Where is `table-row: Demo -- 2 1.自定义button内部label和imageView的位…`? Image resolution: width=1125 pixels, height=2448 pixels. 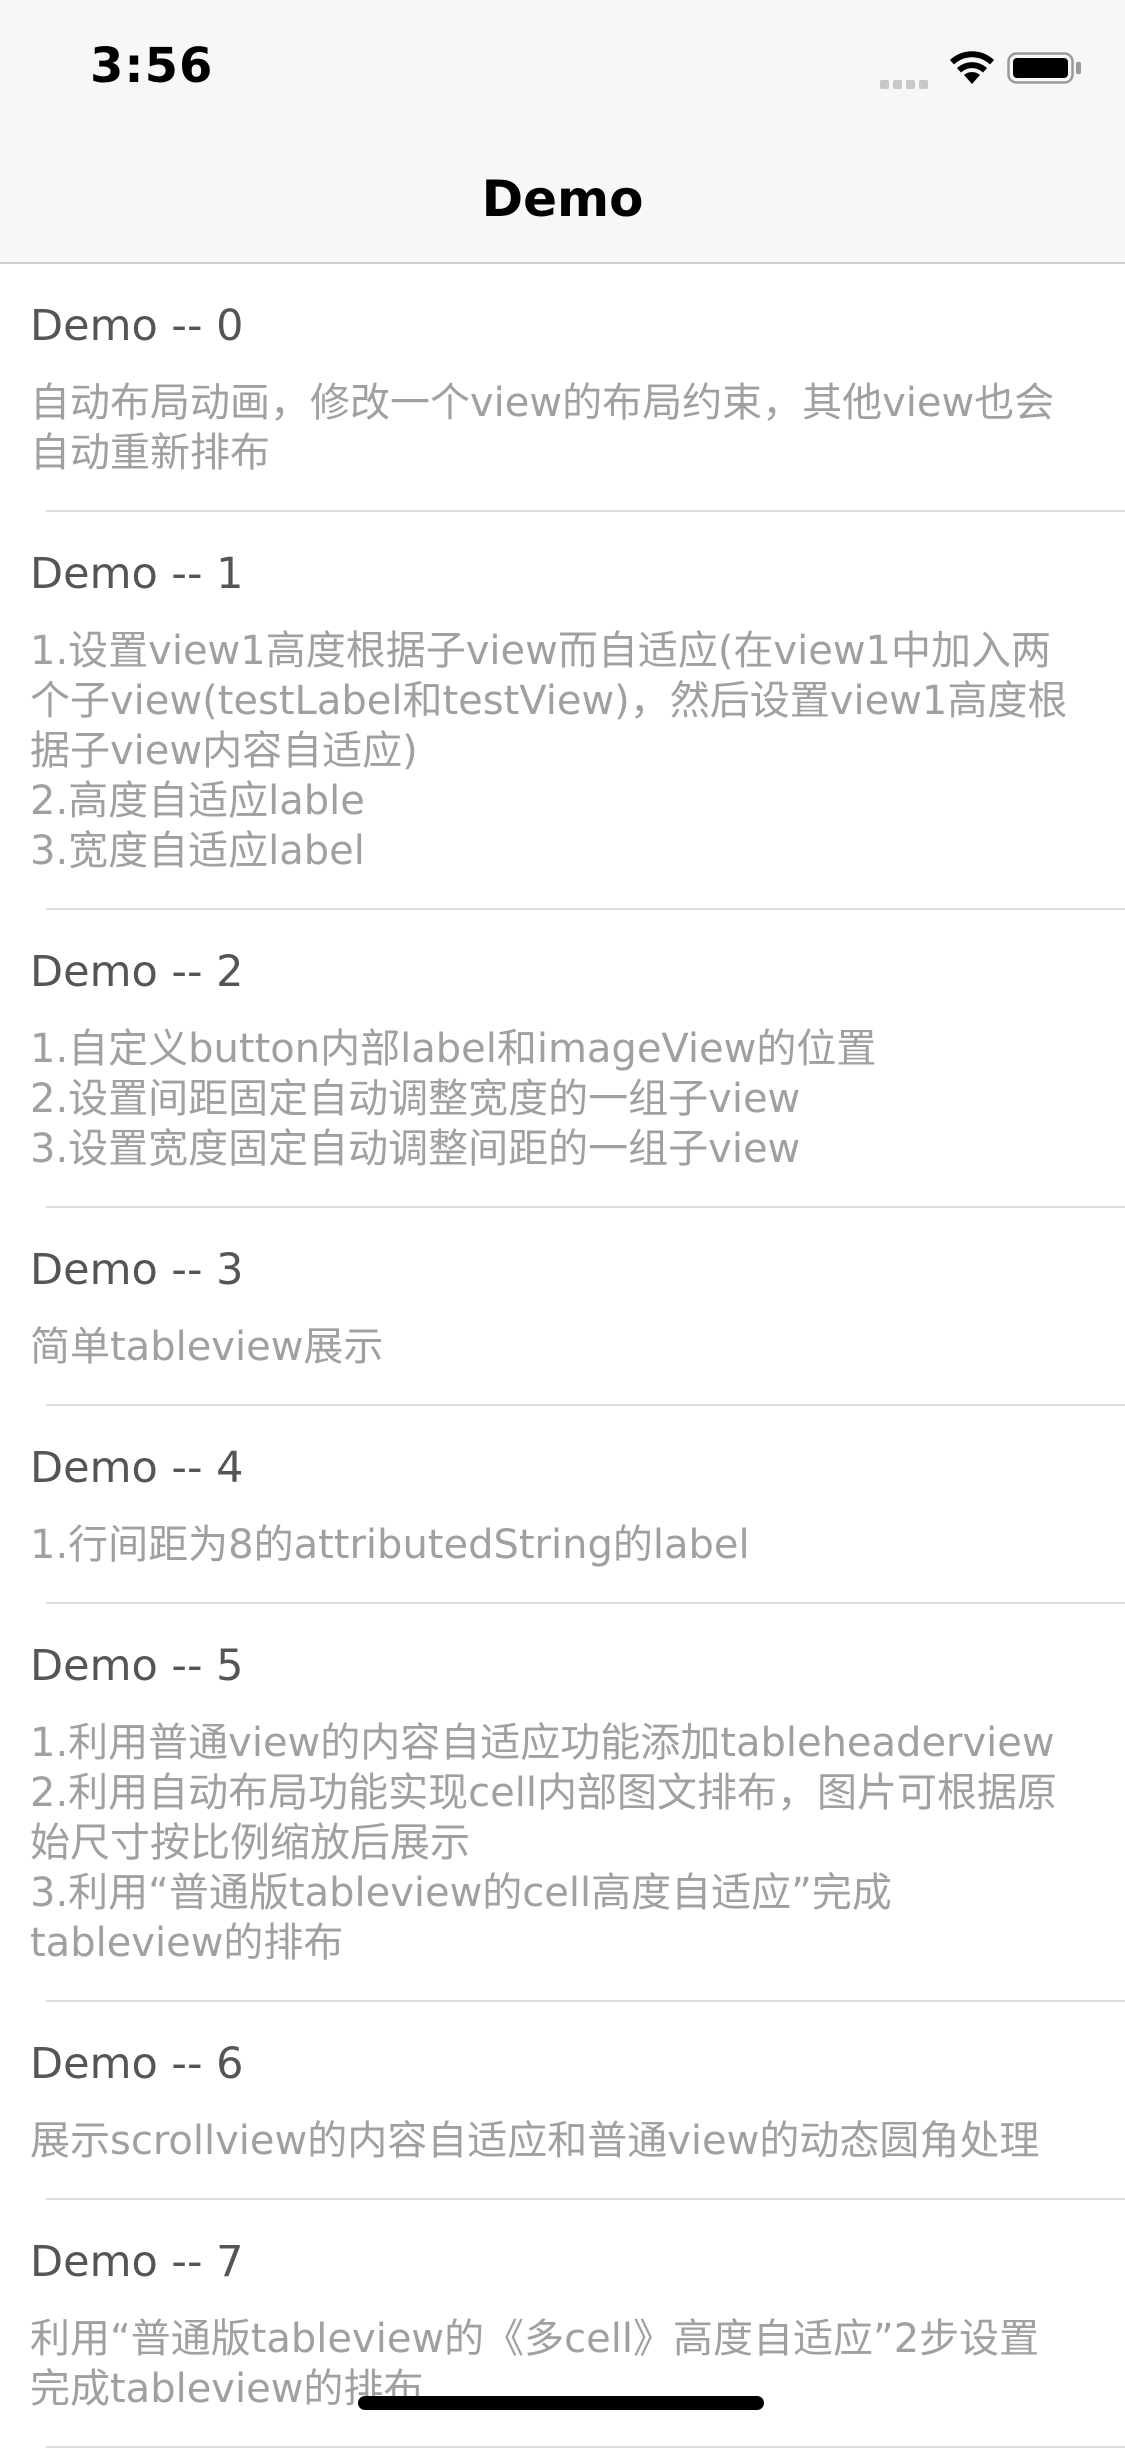
table-row: Demo -- 2 1.自定义button内部label和imageView的位… is located at coordinates (562, 1059).